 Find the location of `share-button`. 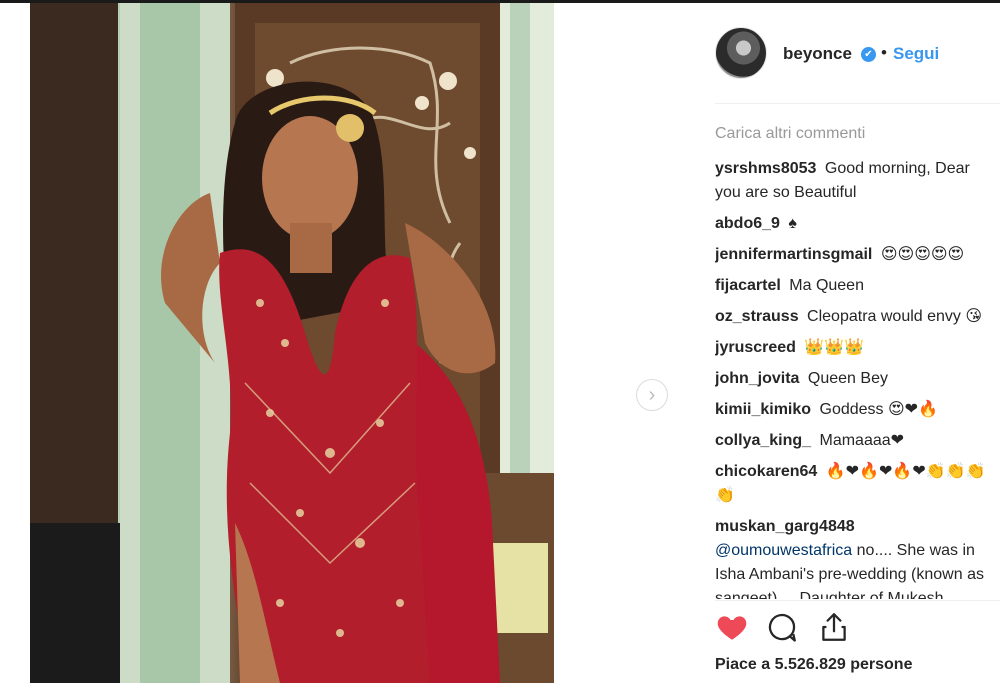

share-button is located at coordinates (835, 628).